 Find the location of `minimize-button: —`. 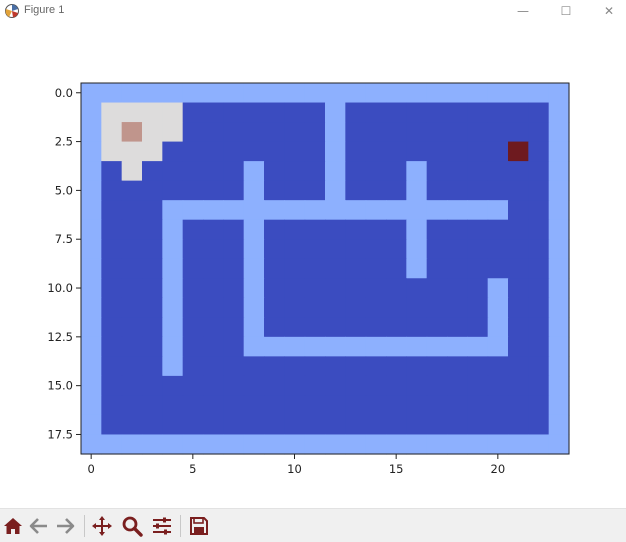

minimize-button: — is located at coordinates (523, 11).